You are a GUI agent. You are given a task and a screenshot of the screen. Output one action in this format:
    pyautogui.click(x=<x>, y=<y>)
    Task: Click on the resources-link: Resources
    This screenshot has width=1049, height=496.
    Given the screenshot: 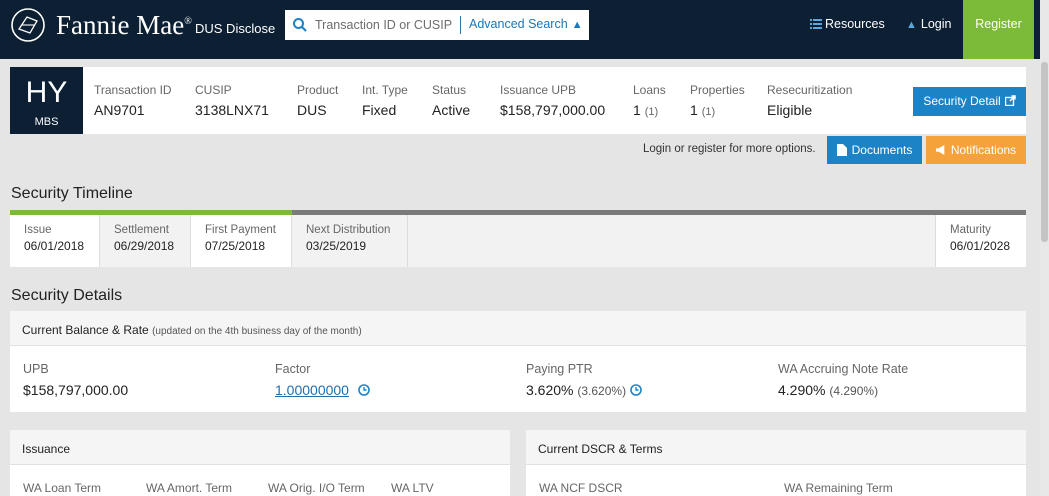 What is the action you would take?
    pyautogui.click(x=847, y=24)
    